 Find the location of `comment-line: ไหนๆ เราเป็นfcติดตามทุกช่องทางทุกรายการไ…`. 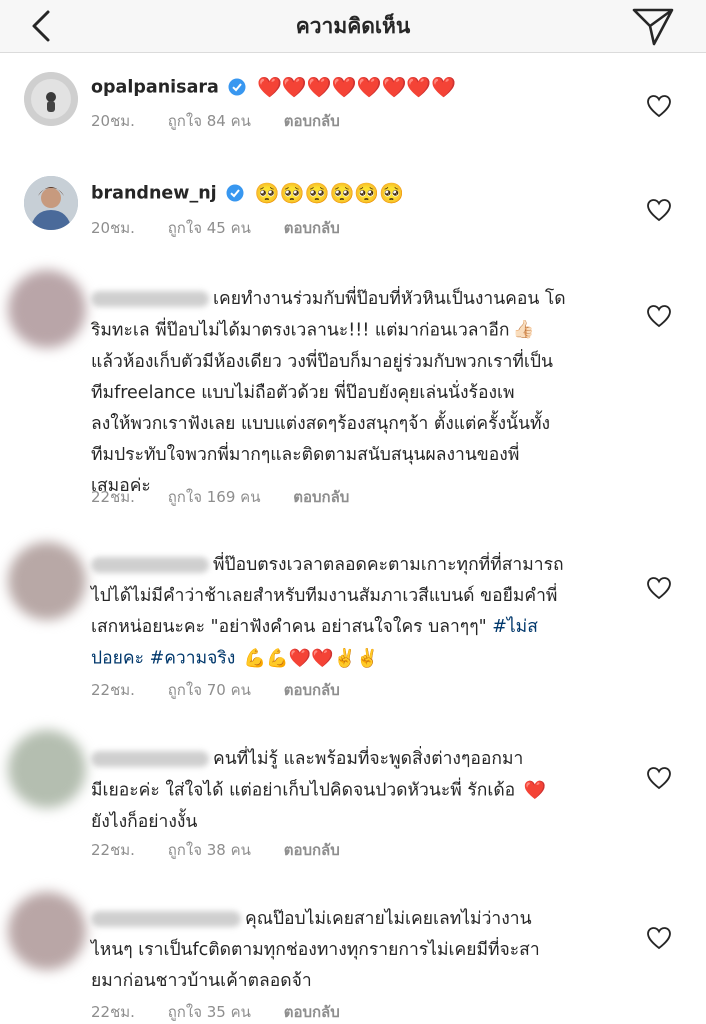

comment-line: ไหนๆ เราเป็นfcติดตามทุกช่องทางทุกรายการไ… is located at coordinates (315, 950).